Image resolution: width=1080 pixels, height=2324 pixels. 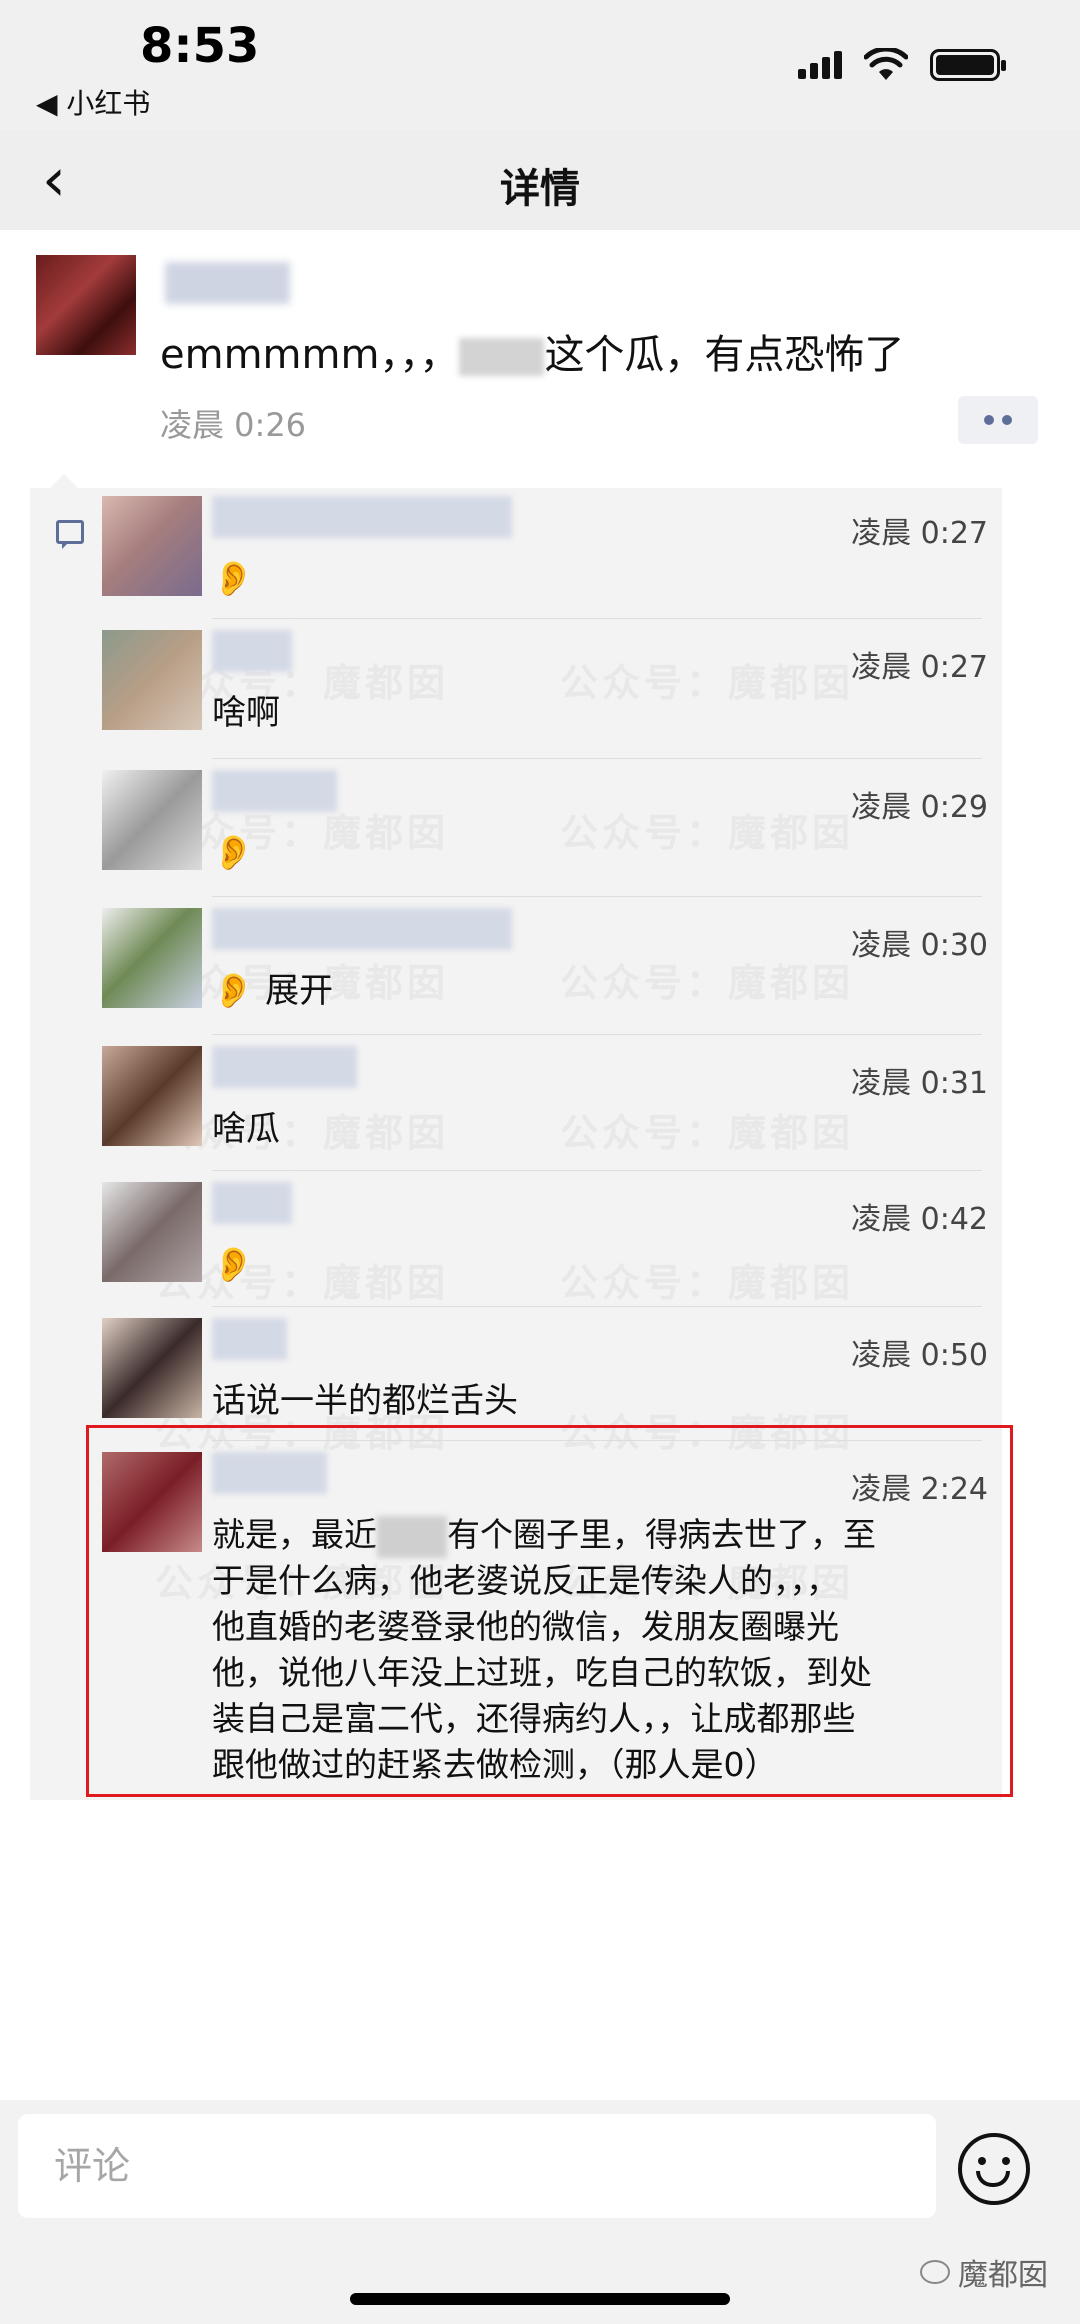 What do you see at coordinates (64, 481) in the screenshot?
I see `panel-arrow` at bounding box center [64, 481].